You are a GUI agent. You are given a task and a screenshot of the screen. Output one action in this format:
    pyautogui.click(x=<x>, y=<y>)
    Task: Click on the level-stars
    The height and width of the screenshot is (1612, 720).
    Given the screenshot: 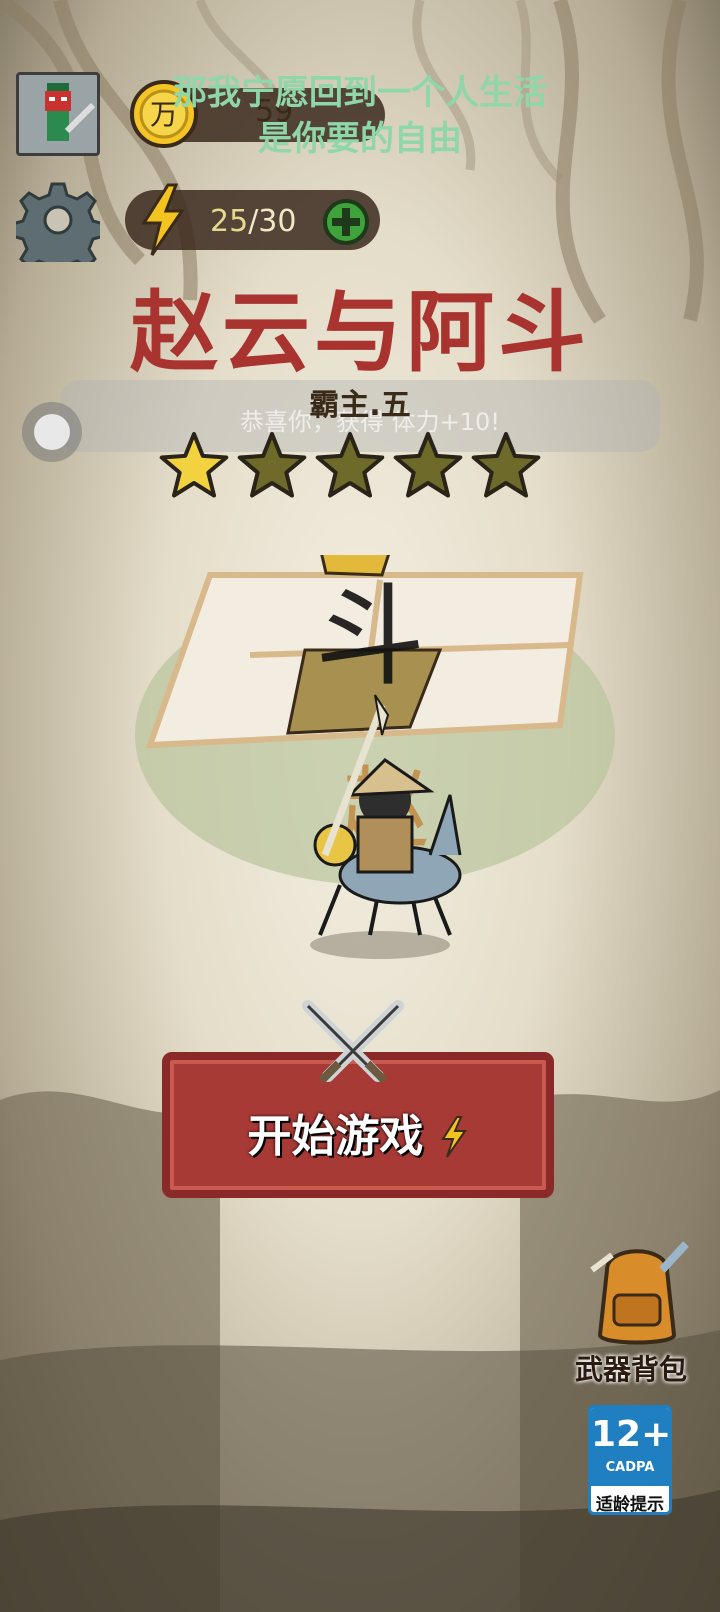 What is the action you would take?
    pyautogui.click(x=350, y=465)
    